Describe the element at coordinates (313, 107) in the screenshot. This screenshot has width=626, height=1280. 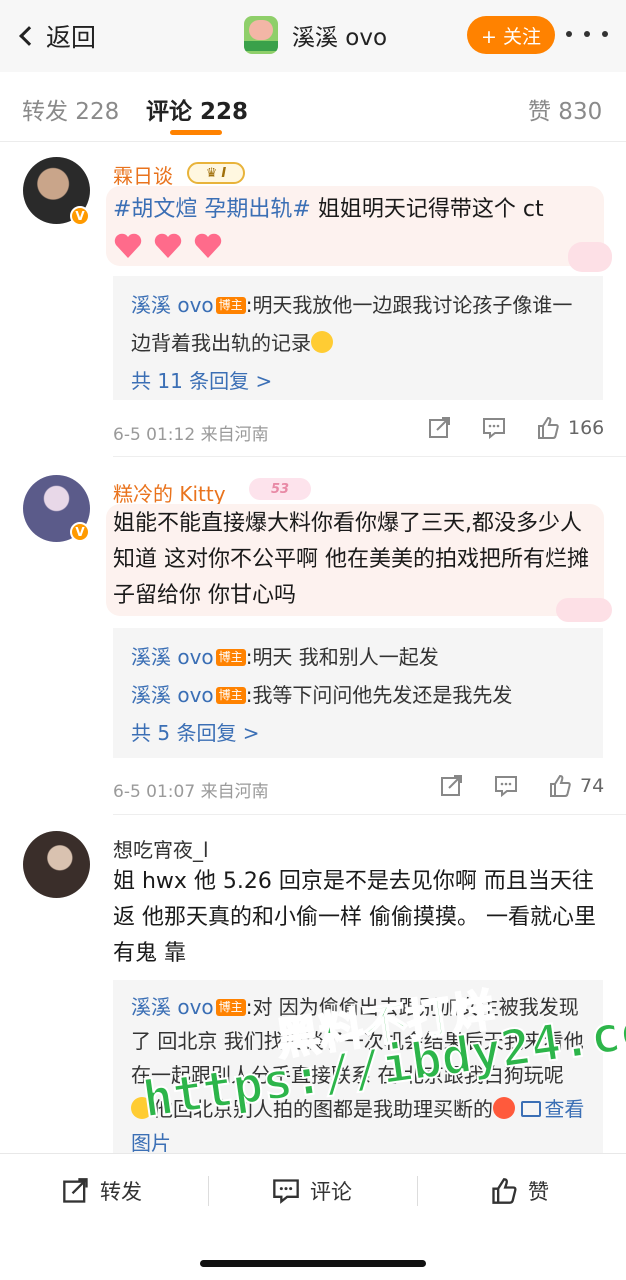
I see `post-tabs: 转发 228 评论 228 赞 830` at that location.